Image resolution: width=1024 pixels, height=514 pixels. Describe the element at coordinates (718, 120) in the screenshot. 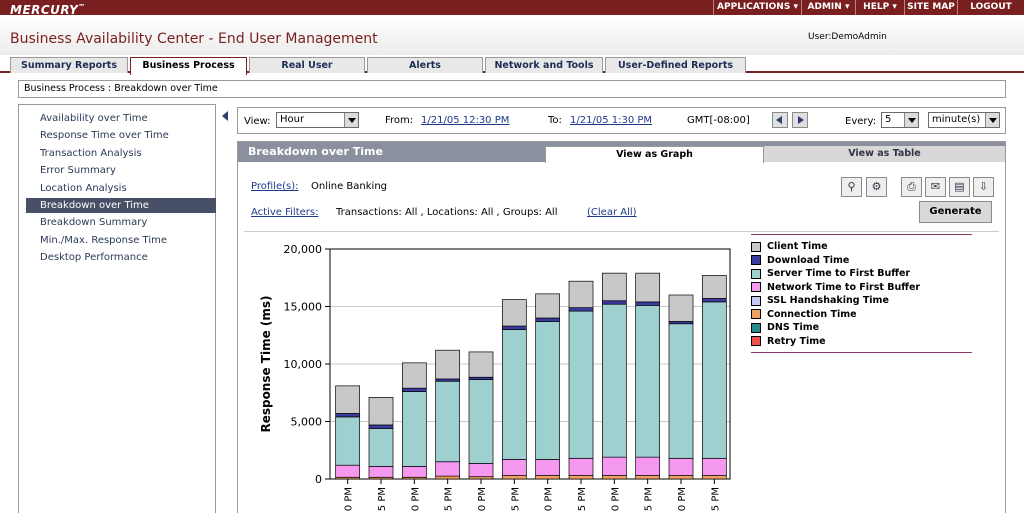

I see `gmt-offset: GMT[-08:00]` at that location.